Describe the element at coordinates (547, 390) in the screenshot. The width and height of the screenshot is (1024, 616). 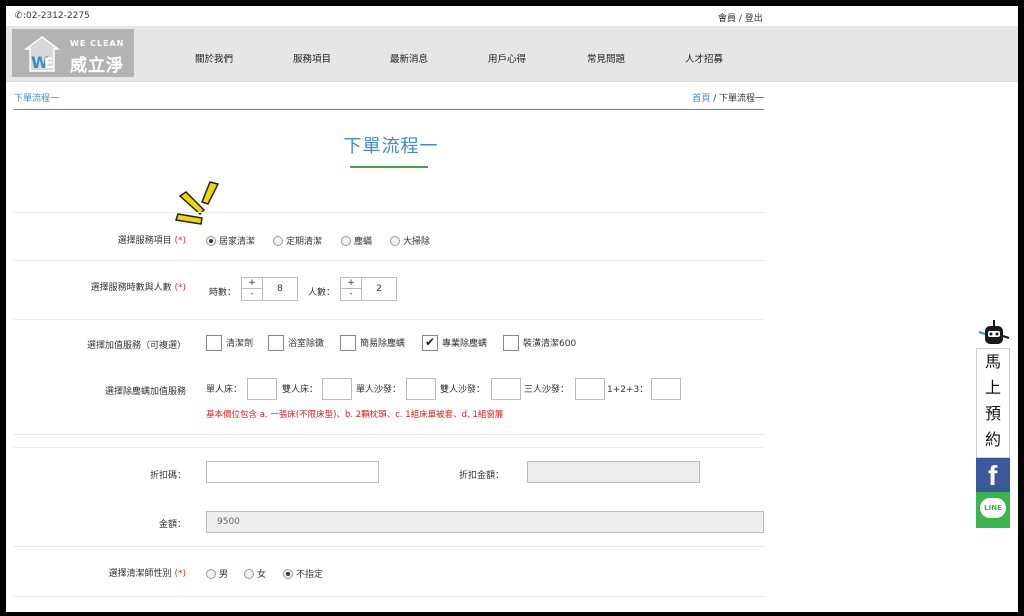
I see `triple-sofa-label: 三人沙發：` at that location.